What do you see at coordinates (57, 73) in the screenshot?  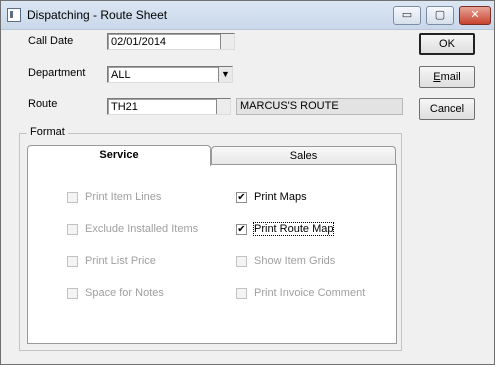 I see `department-label: Department` at bounding box center [57, 73].